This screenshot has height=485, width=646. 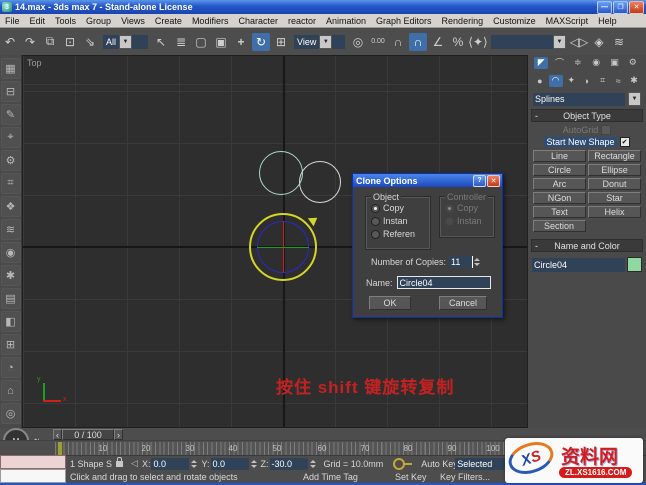 I want to click on window-crossing-icon: ▣, so click(x=221, y=42).